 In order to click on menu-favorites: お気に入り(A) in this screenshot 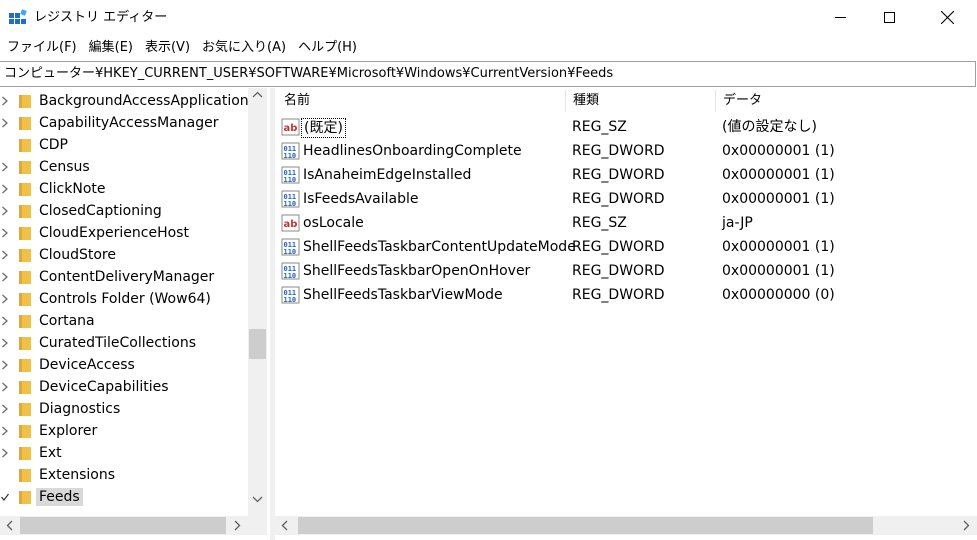, I will do `click(244, 48)`.